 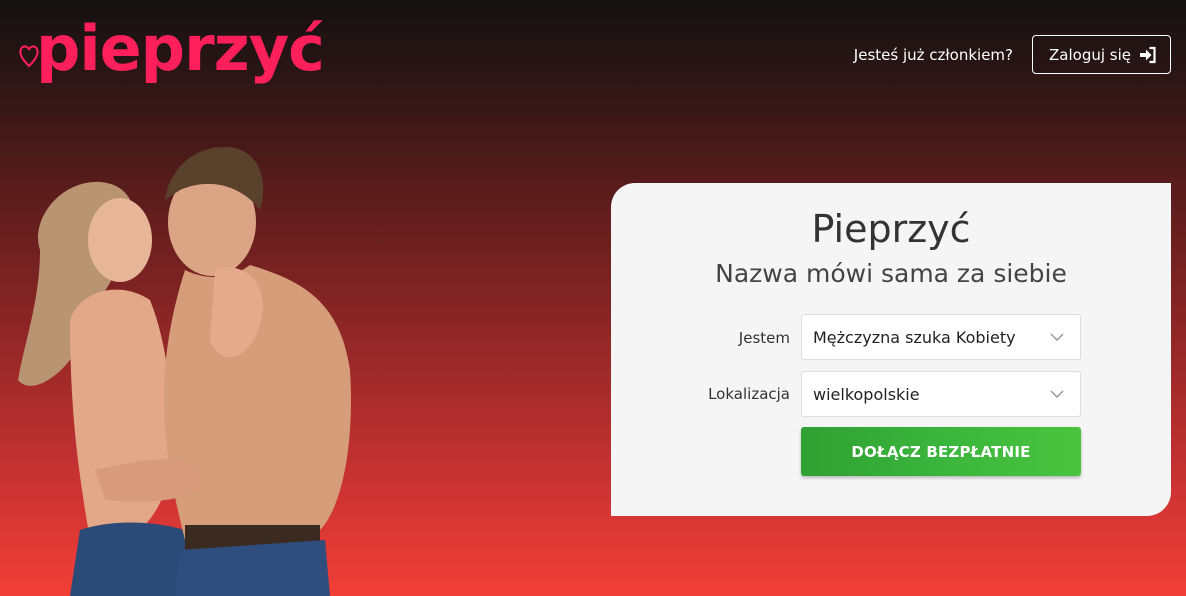 What do you see at coordinates (1148, 54) in the screenshot?
I see `sign-in-icon` at bounding box center [1148, 54].